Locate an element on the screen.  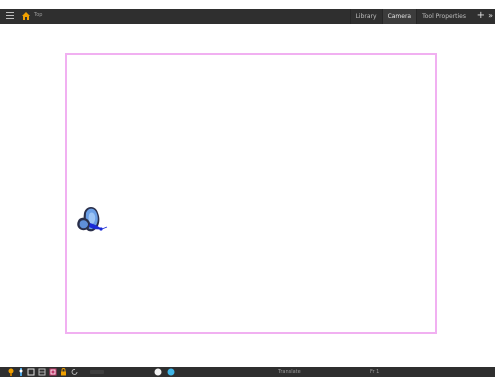
camera-icon is located at coordinates (31, 372).